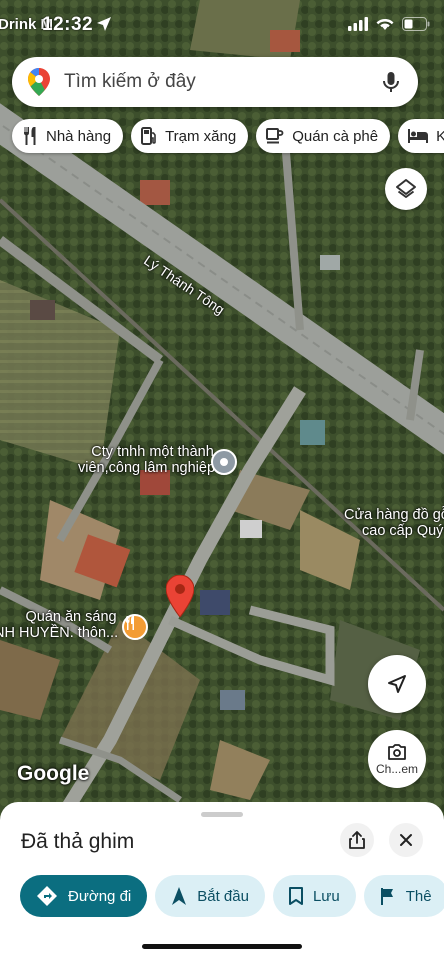 This screenshot has height=960, width=444. Describe the element at coordinates (104, 24) in the screenshot. I see `location-arrow-icon` at that location.